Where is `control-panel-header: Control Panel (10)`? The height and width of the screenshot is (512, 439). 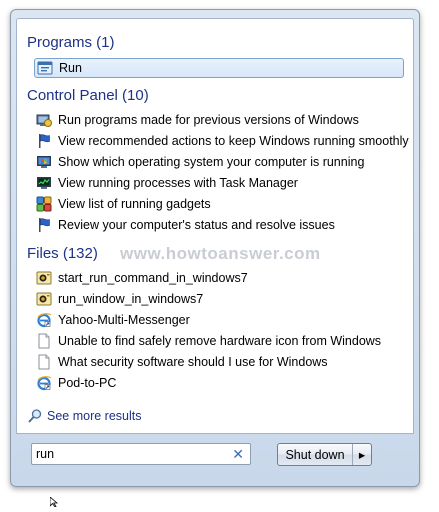 control-panel-header: Control Panel (10) is located at coordinates (88, 96).